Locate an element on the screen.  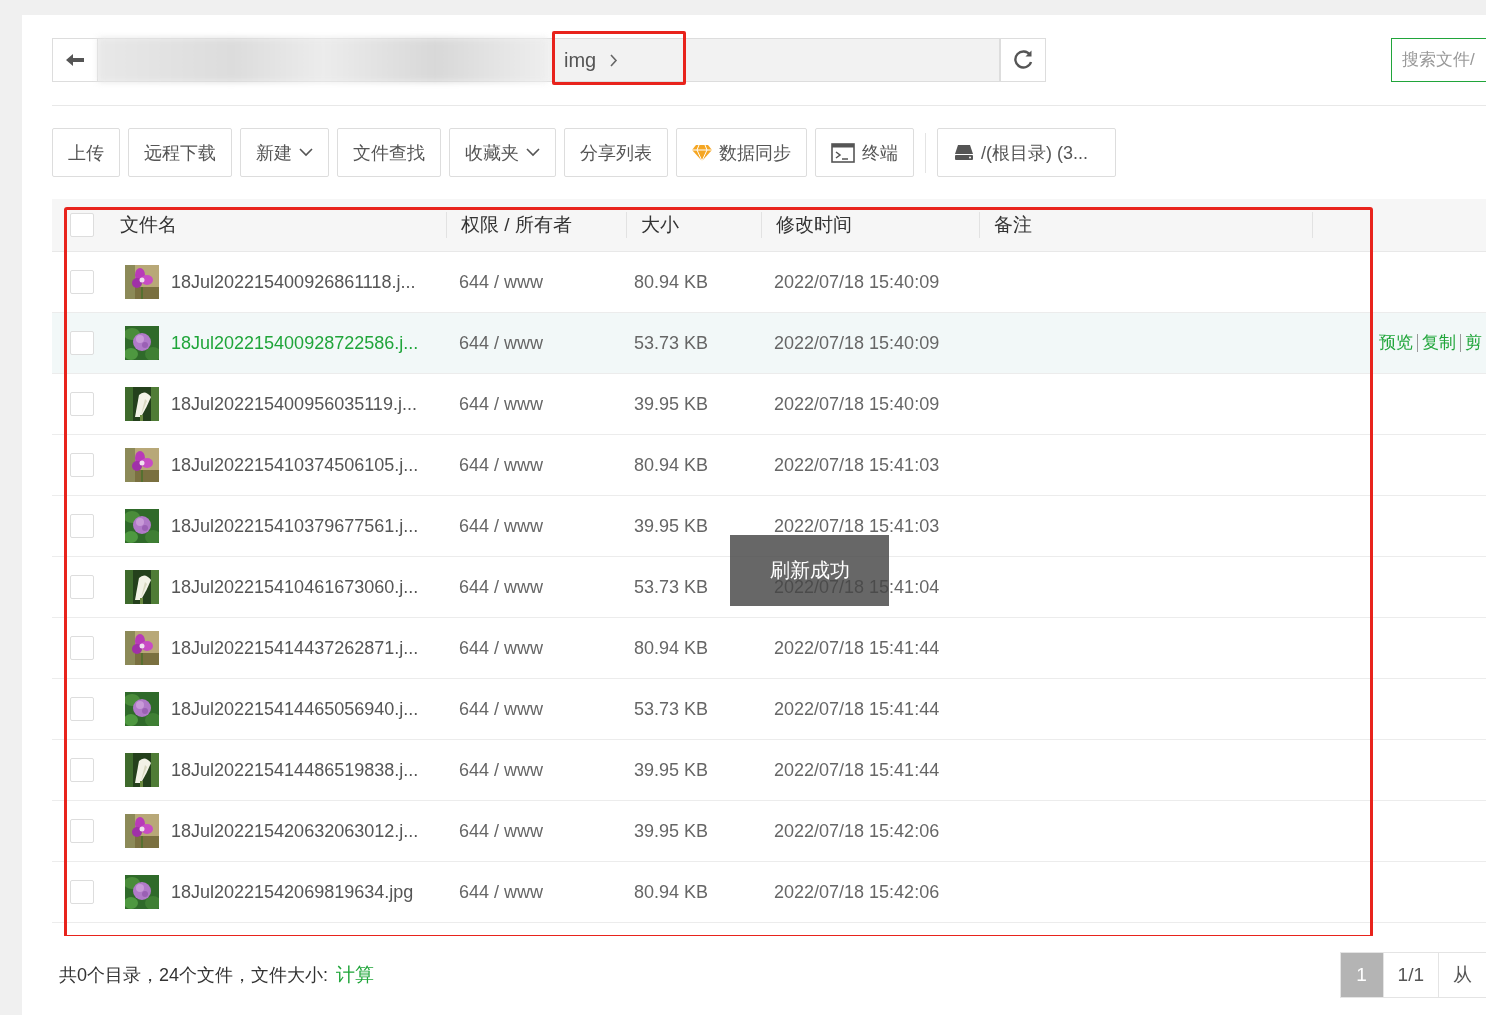
file-row: 18Jul202215410374506105.j... 644 / www 80.94 KB 2022/07/18 15:41:03 is located at coordinates (769, 465).